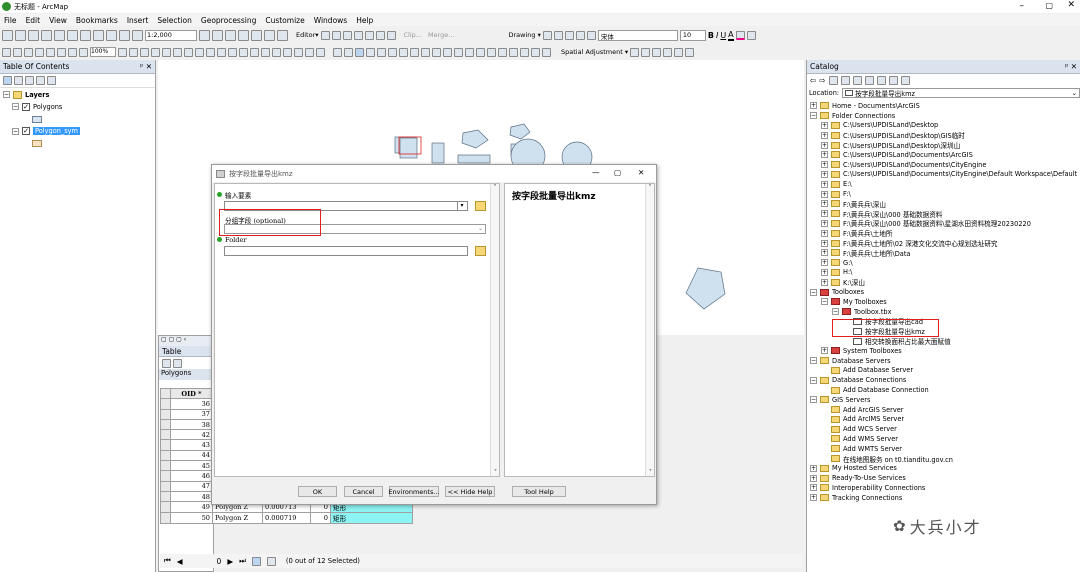 The height and width of the screenshot is (572, 1080). What do you see at coordinates (243, 35) in the screenshot?
I see `search-icon` at bounding box center [243, 35].